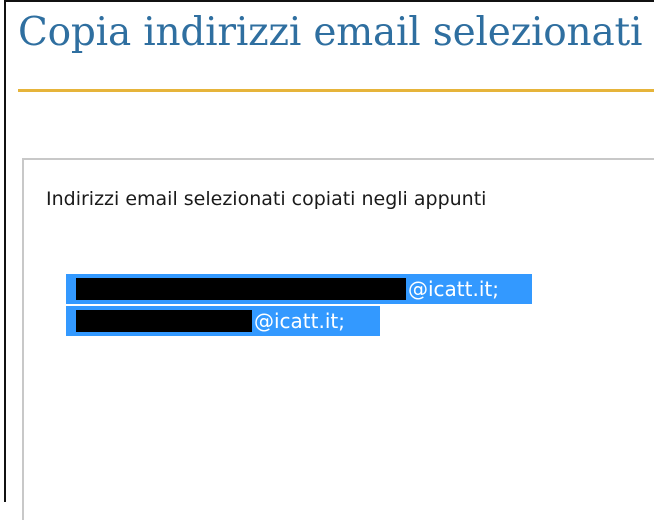  What do you see at coordinates (329, 1) in the screenshot?
I see `window-frame-top` at bounding box center [329, 1].